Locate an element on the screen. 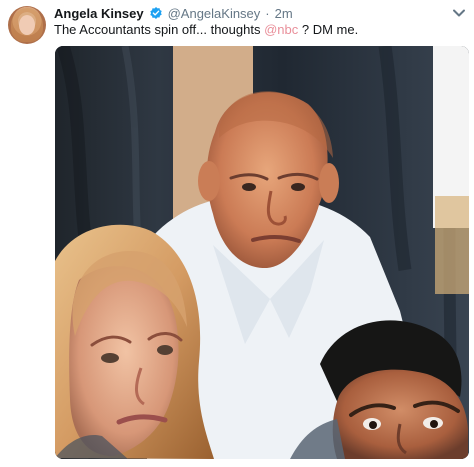 The width and height of the screenshot is (474, 467). author-name: Angela Kinsey is located at coordinates (99, 13).